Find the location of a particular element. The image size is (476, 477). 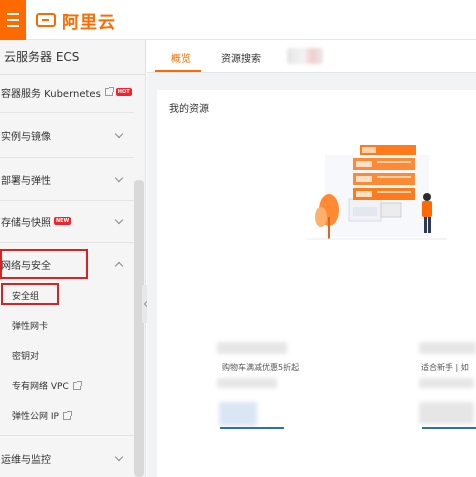

hot-badge: HOT is located at coordinates (123, 92).